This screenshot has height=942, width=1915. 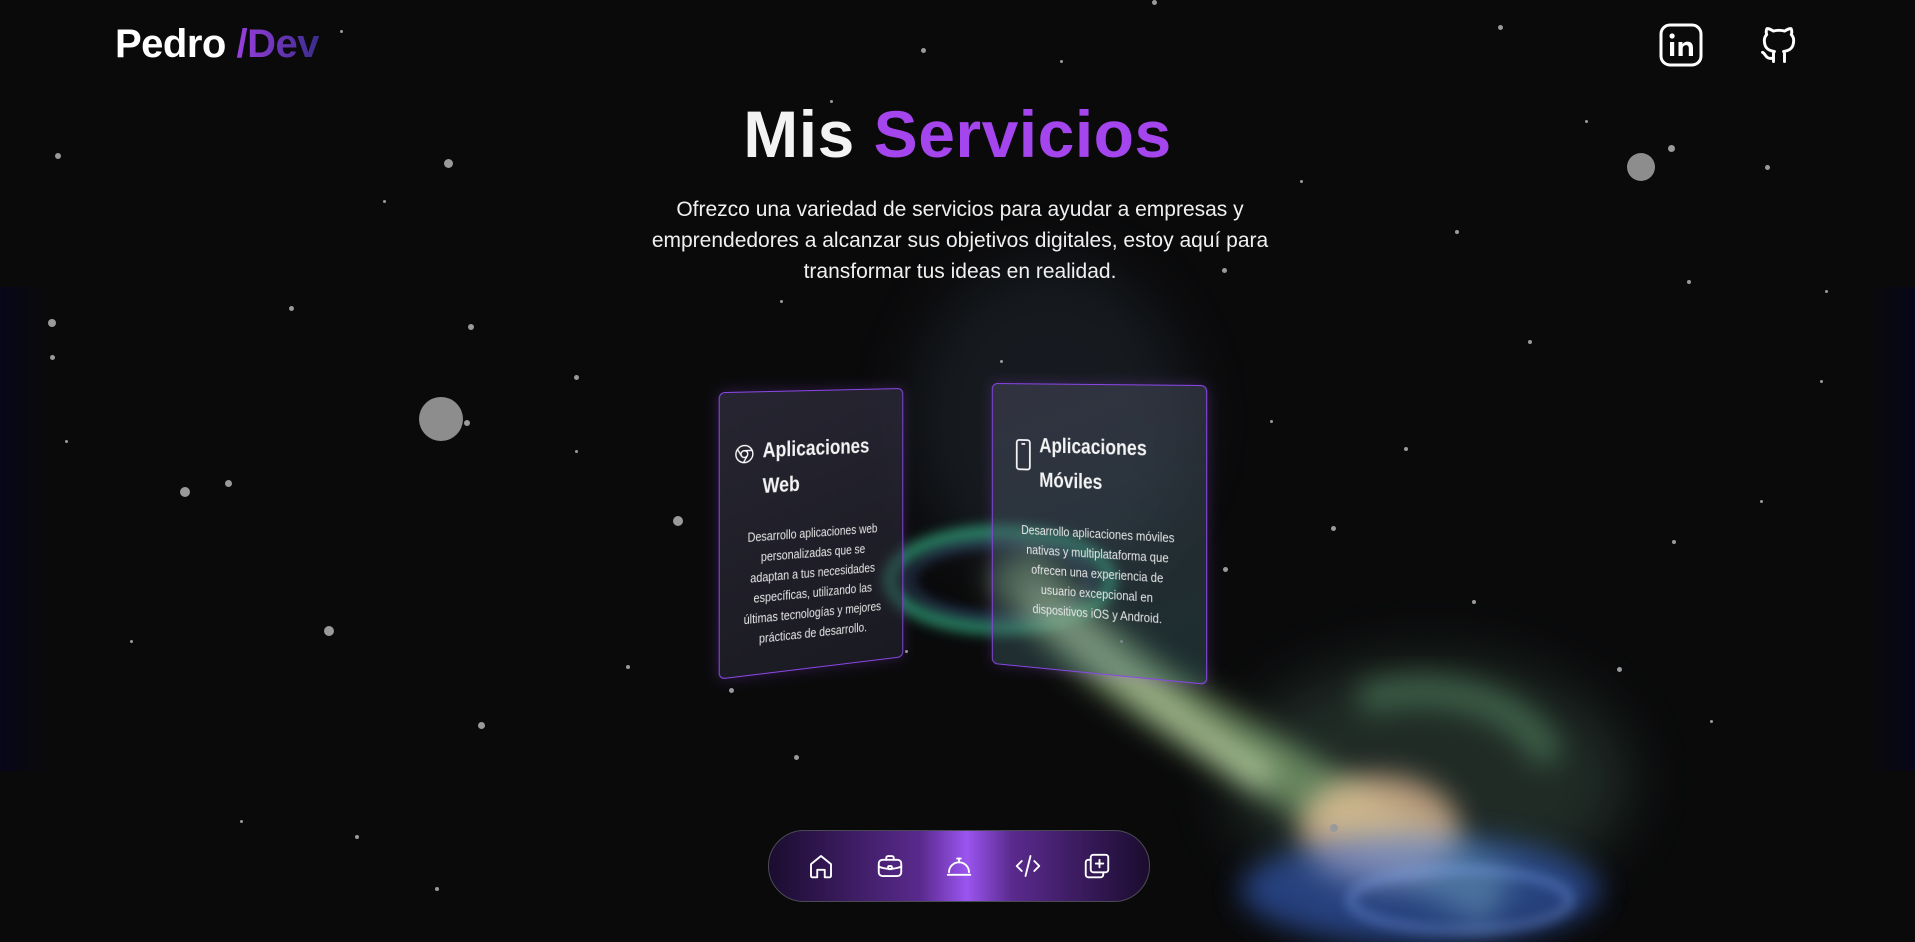 I want to click on planet, so click(x=441, y=419).